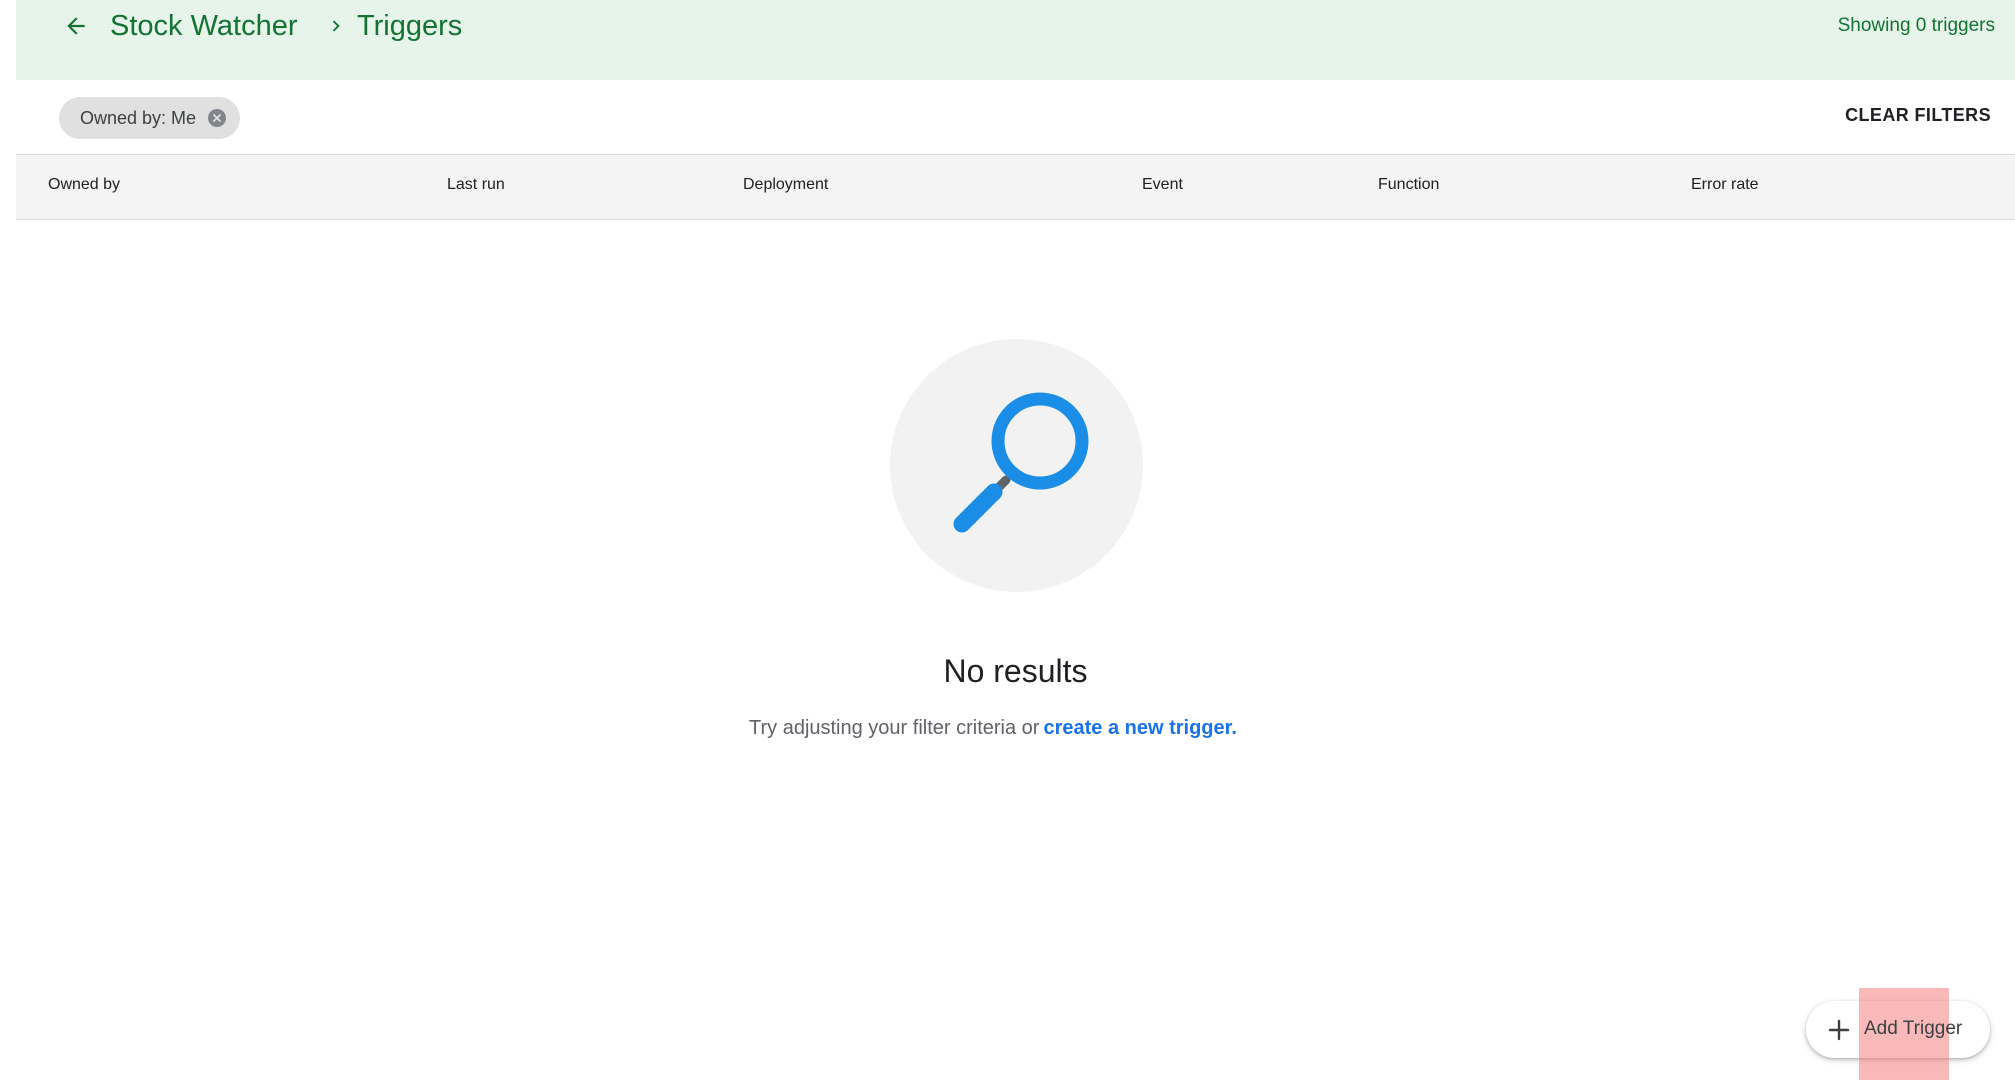  I want to click on back-button, so click(76, 26).